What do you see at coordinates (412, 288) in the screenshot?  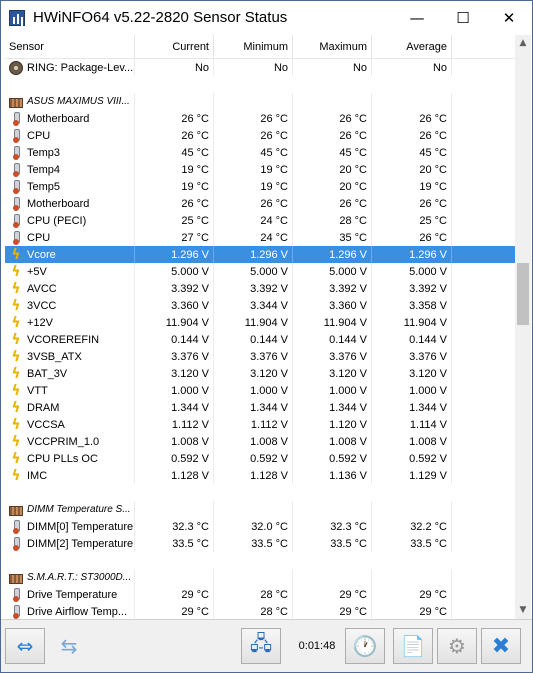 I see `value-average: 3.392 V` at bounding box center [412, 288].